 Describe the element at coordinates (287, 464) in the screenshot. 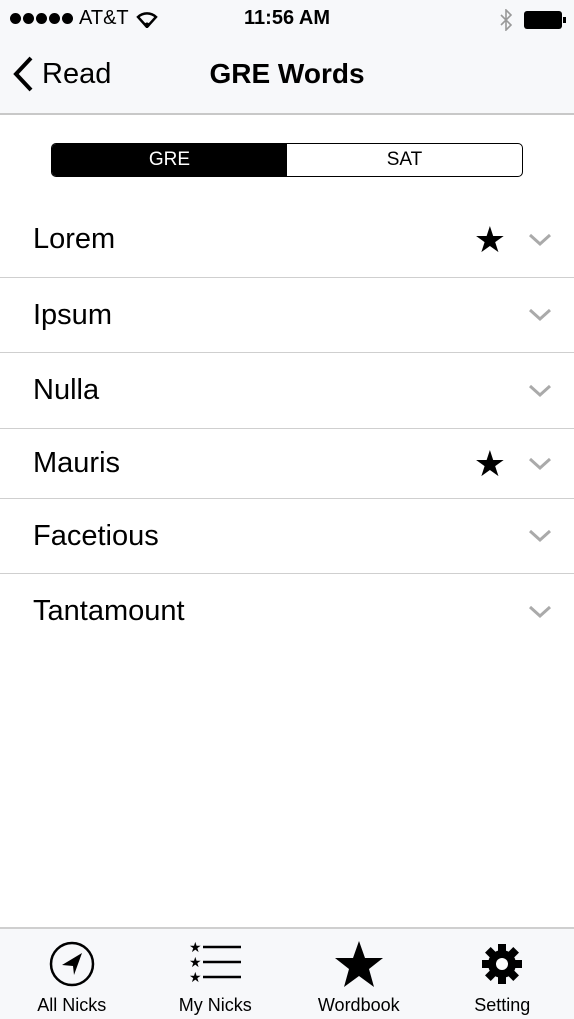

I see `word-row: Mauris ★` at that location.